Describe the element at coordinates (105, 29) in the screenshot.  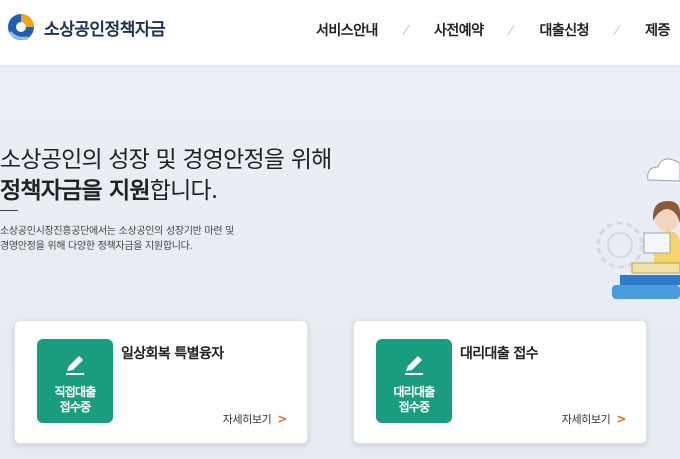
I see `logo-text: 소상공인정책자금` at that location.